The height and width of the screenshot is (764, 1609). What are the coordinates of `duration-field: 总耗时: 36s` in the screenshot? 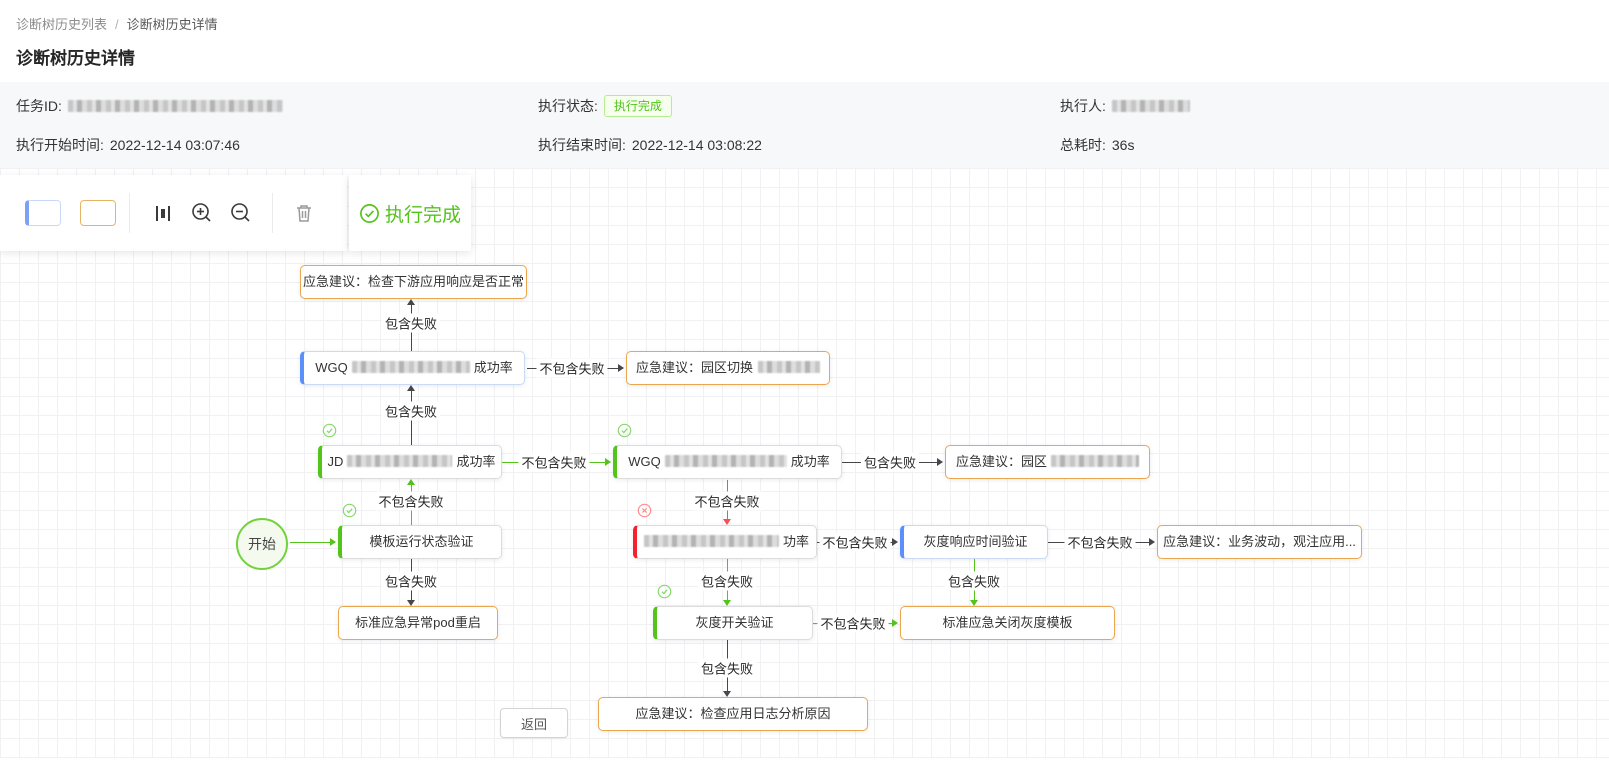 It's located at (1326, 145).